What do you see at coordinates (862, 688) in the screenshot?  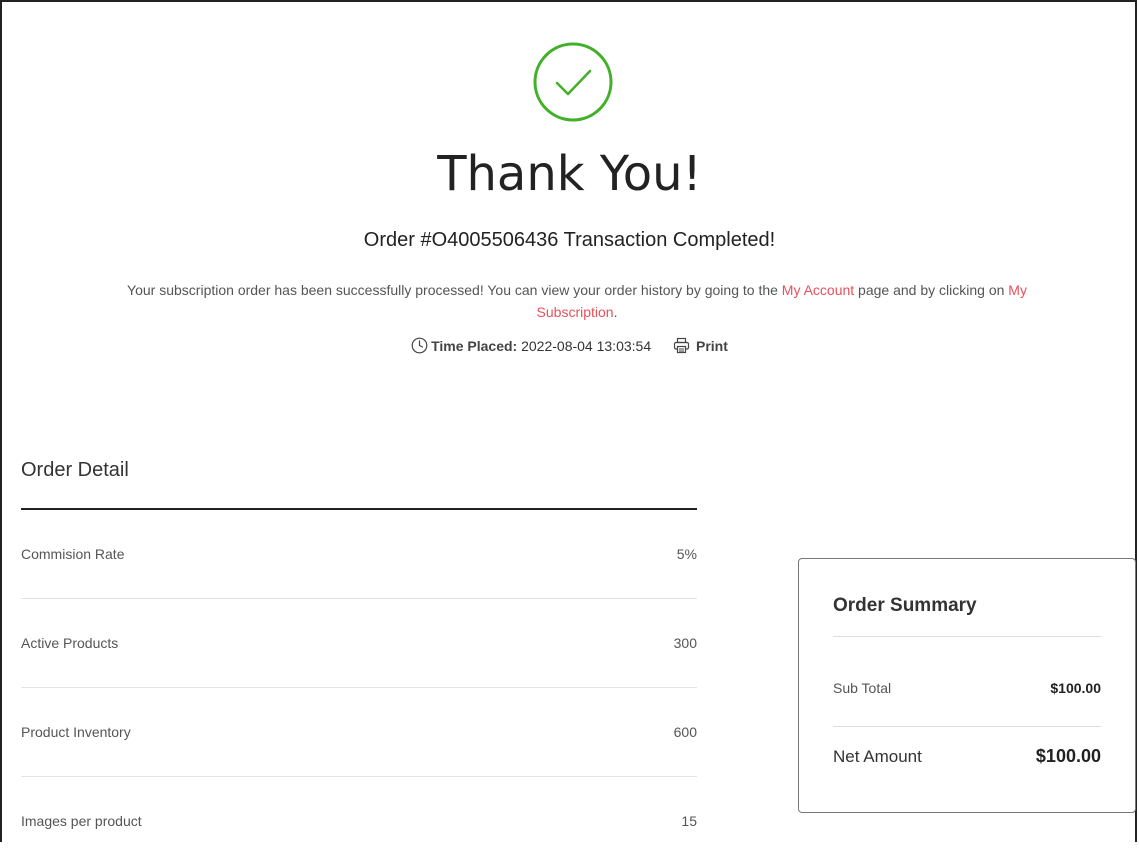 I see `sub-total-label: Sub Total` at bounding box center [862, 688].